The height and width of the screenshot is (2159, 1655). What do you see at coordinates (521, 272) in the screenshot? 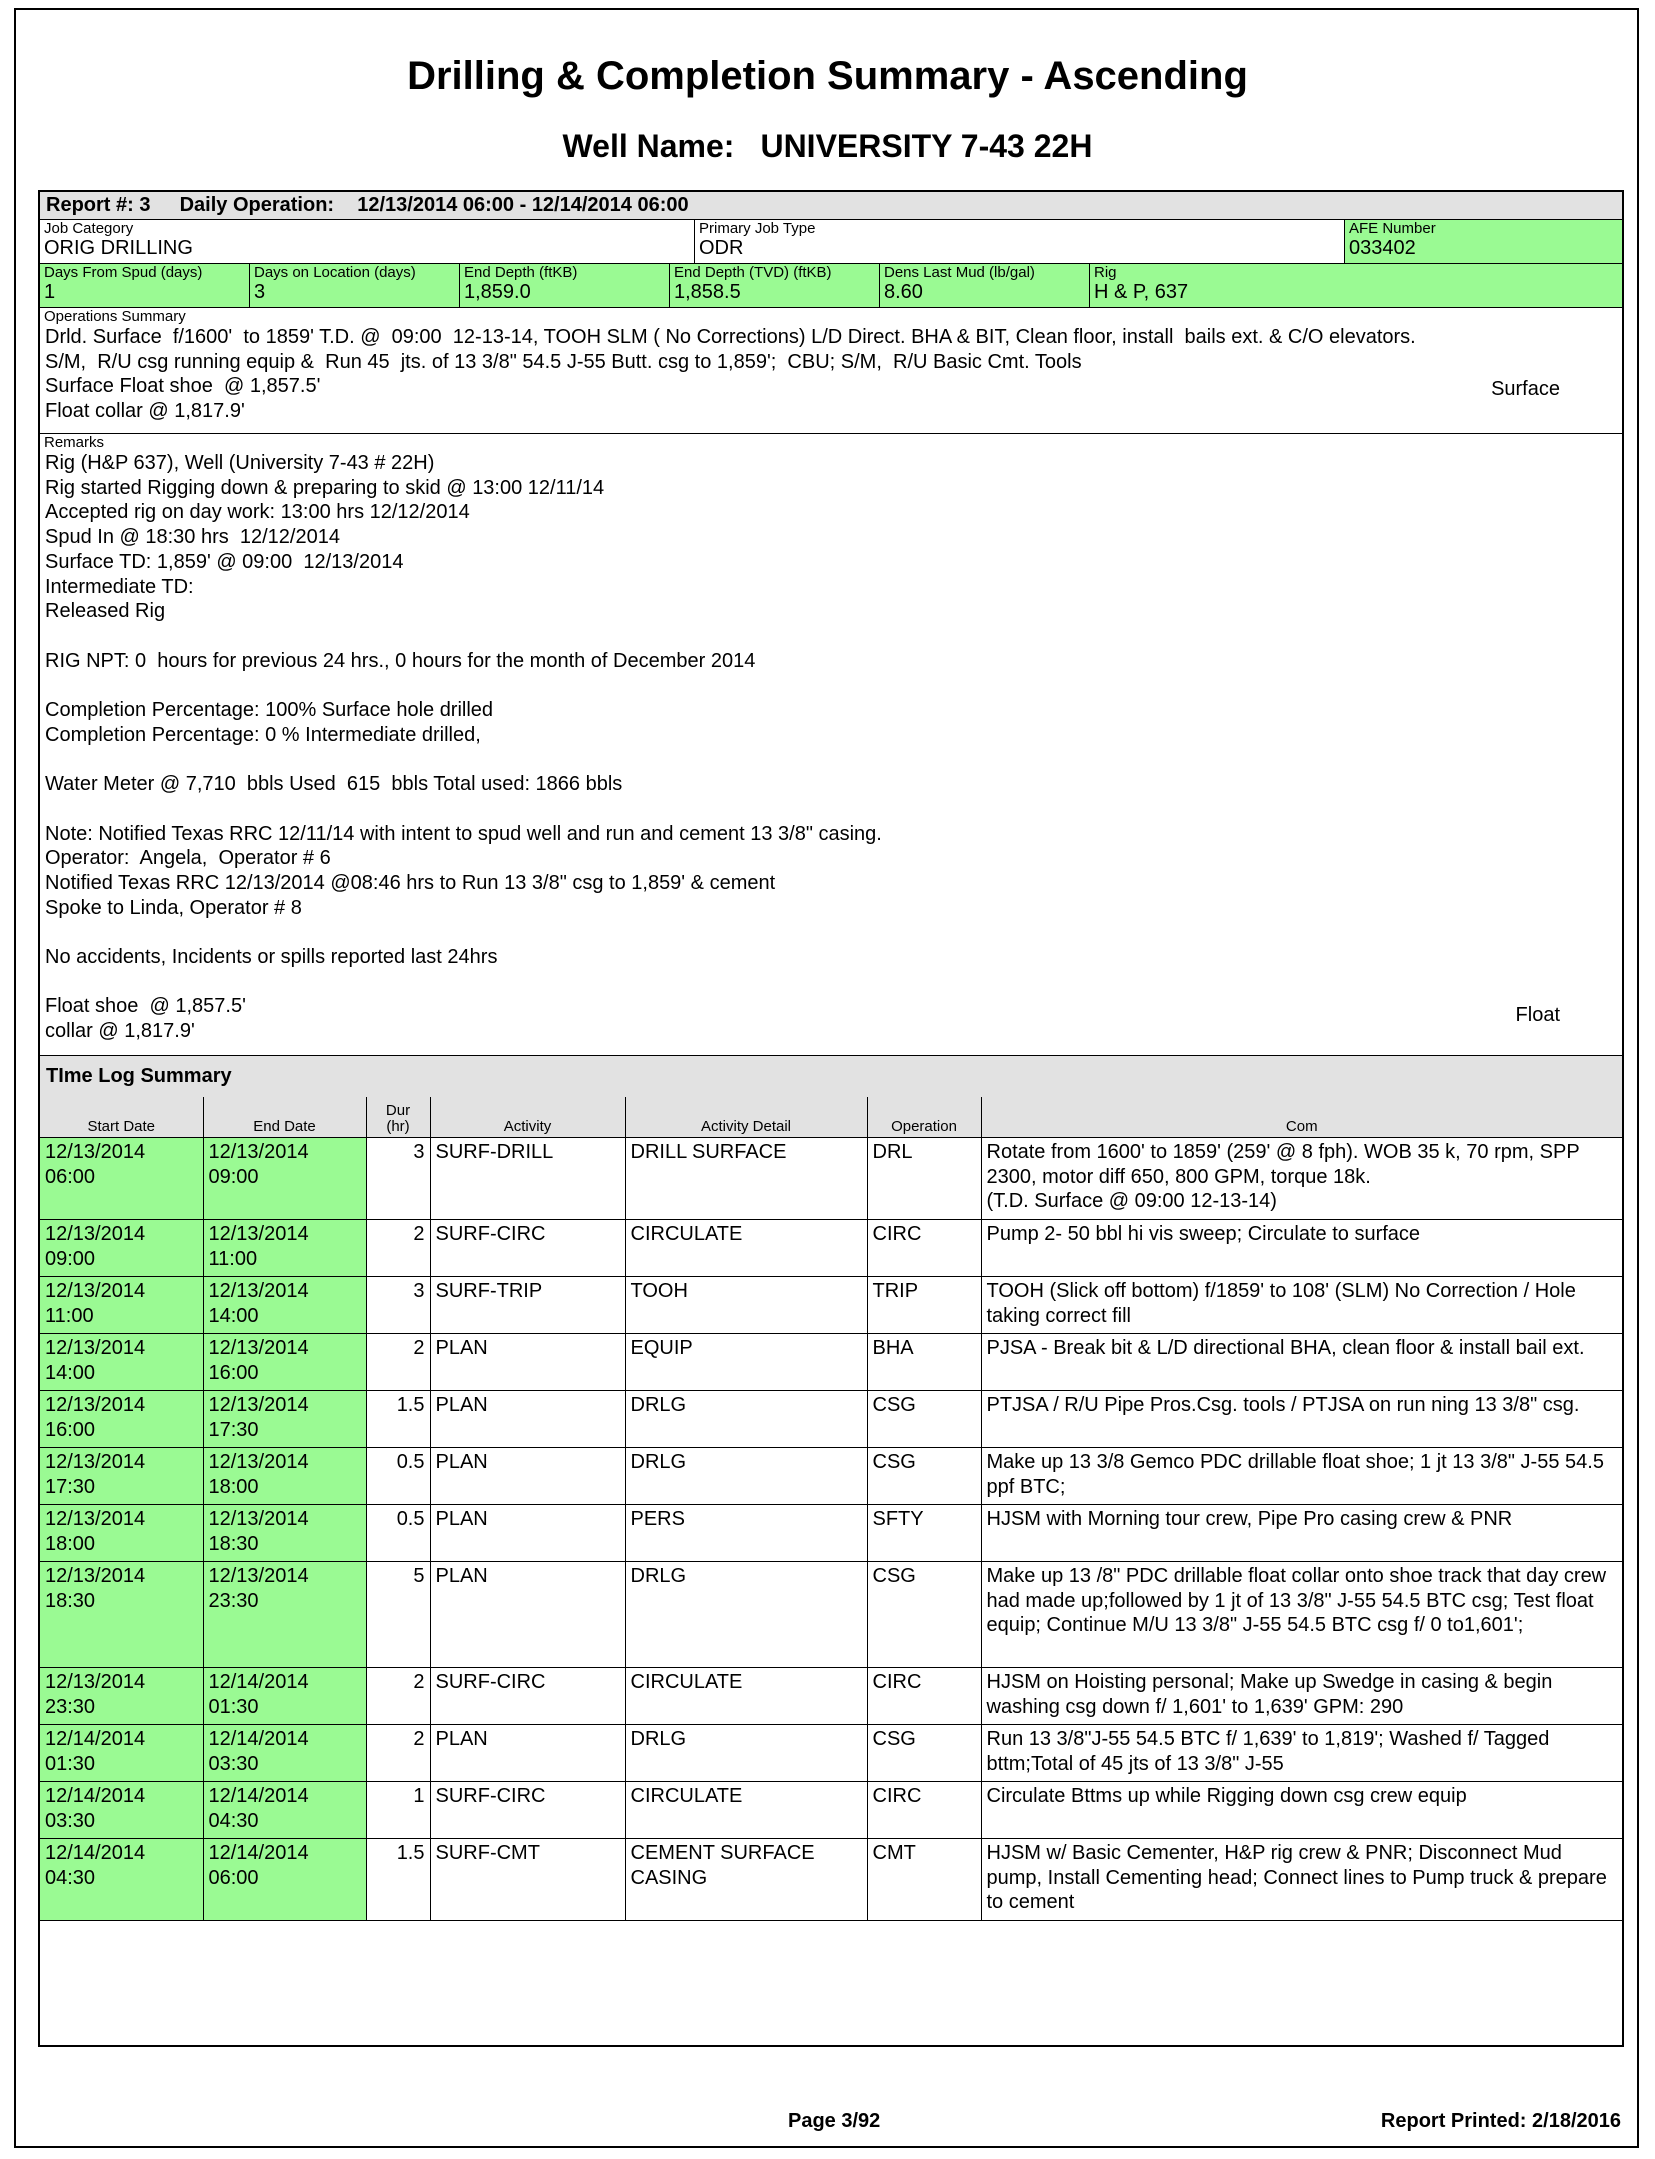
I see `end-depth-label: End Depth (ftKB)` at bounding box center [521, 272].